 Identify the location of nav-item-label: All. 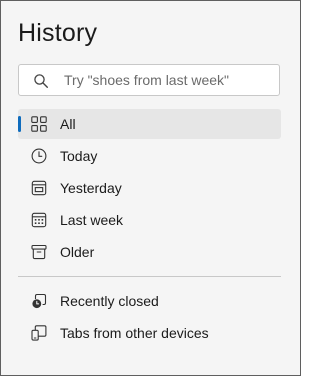
(68, 124).